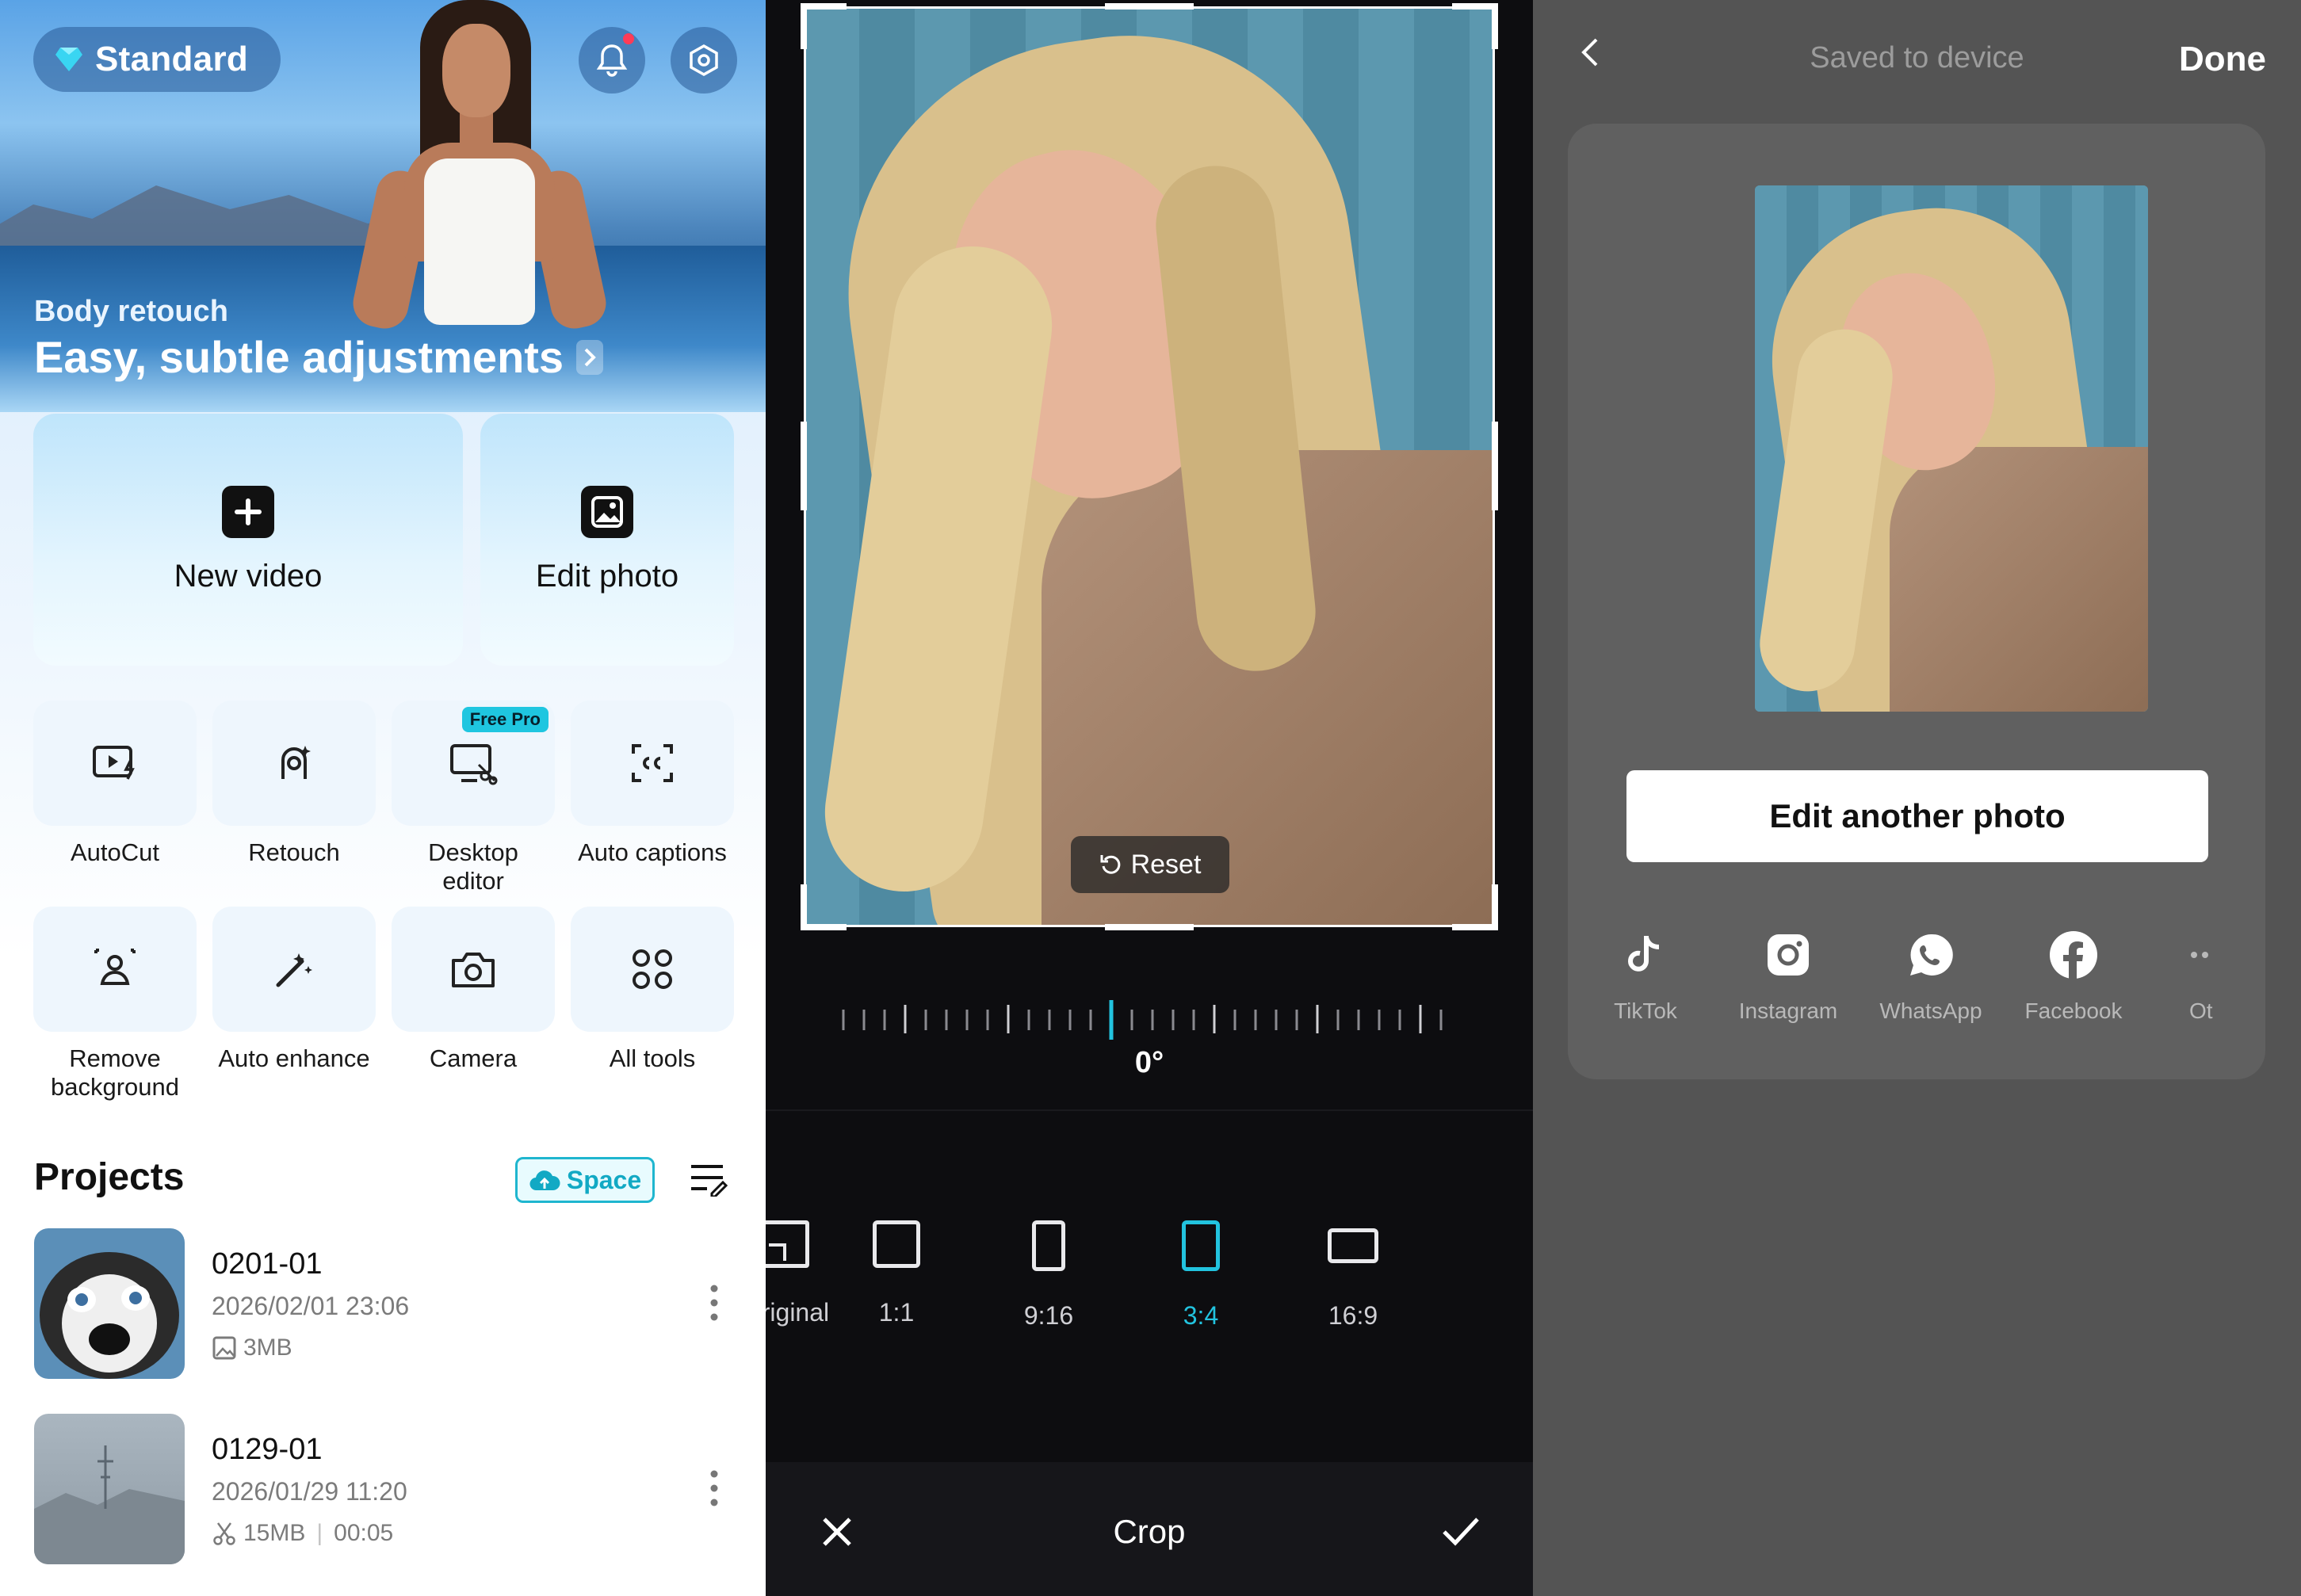 The width and height of the screenshot is (2301, 1596). I want to click on crop-handle-left, so click(804, 466).